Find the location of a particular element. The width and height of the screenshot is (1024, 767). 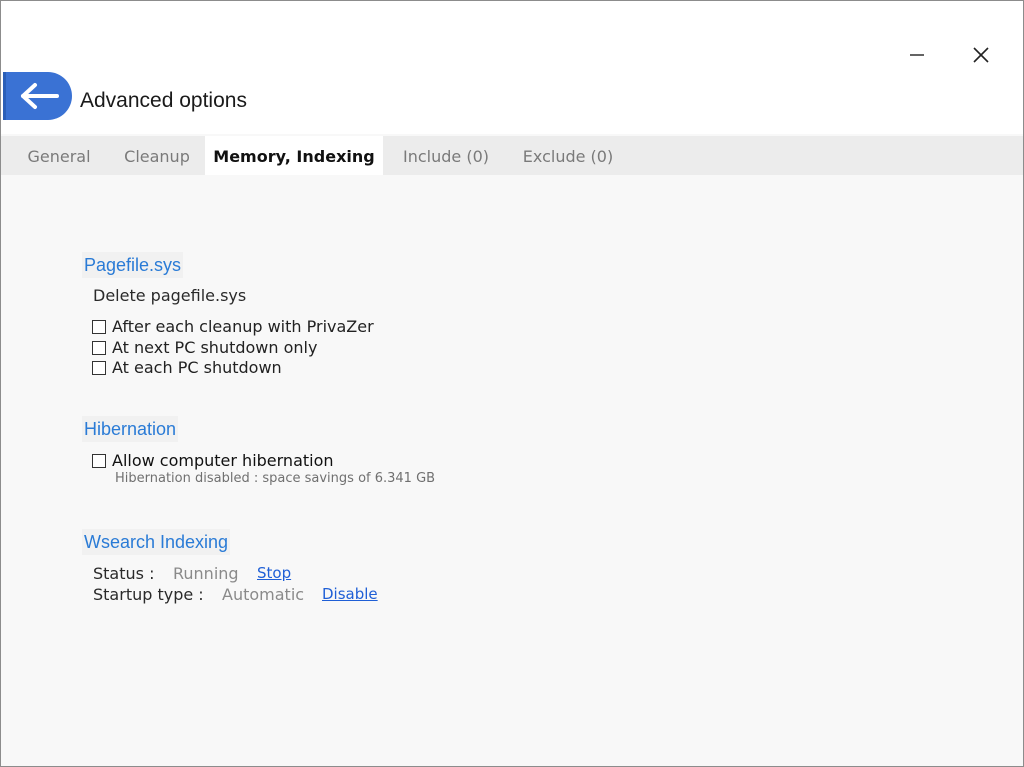

option-label: After each cleanup with PrivaZer is located at coordinates (243, 326).